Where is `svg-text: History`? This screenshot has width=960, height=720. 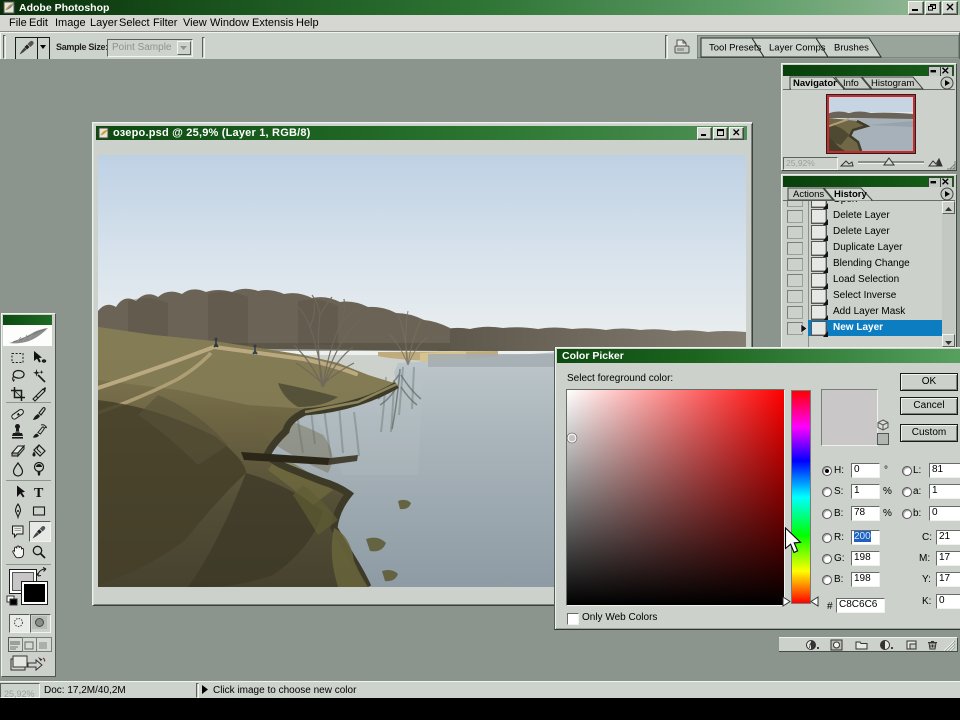
svg-text: History is located at coordinates (850, 194).